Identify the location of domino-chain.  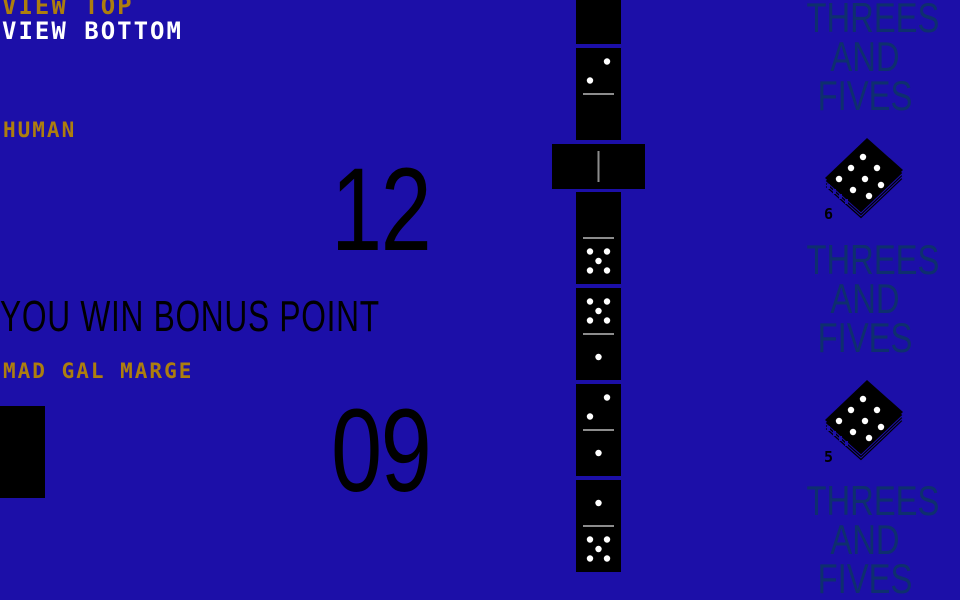
(598, 286).